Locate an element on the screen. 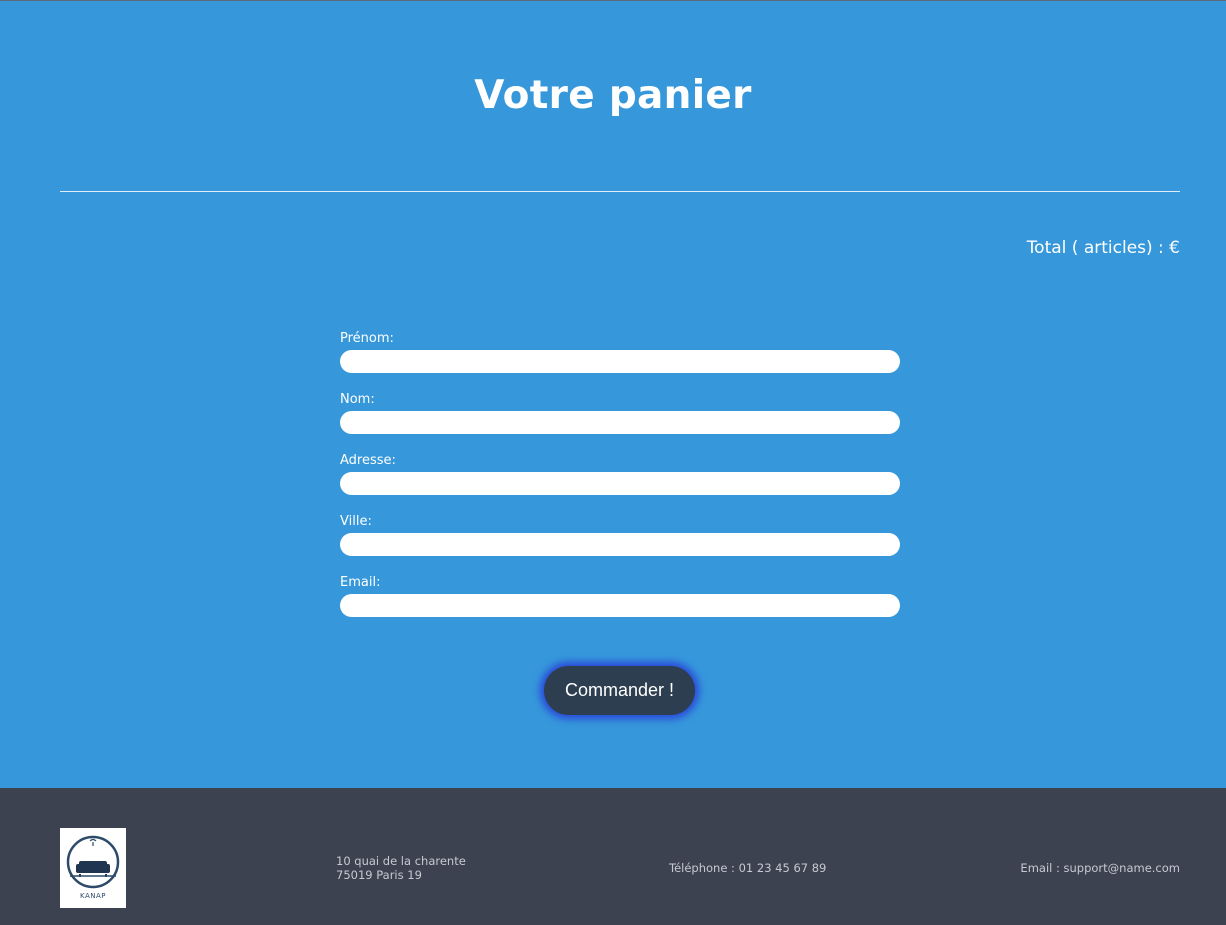  email-input is located at coordinates (620, 605).